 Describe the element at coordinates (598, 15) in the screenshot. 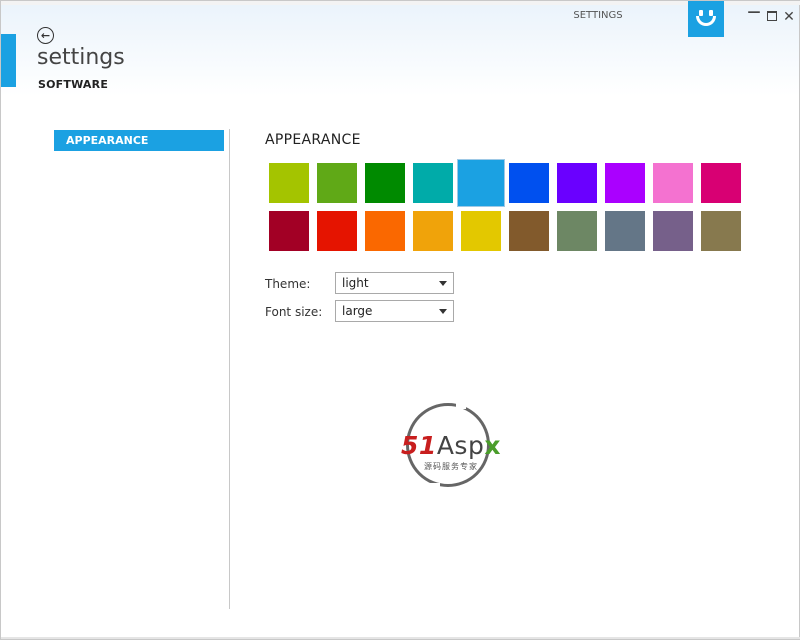

I see `window-title: SETTINGS` at that location.